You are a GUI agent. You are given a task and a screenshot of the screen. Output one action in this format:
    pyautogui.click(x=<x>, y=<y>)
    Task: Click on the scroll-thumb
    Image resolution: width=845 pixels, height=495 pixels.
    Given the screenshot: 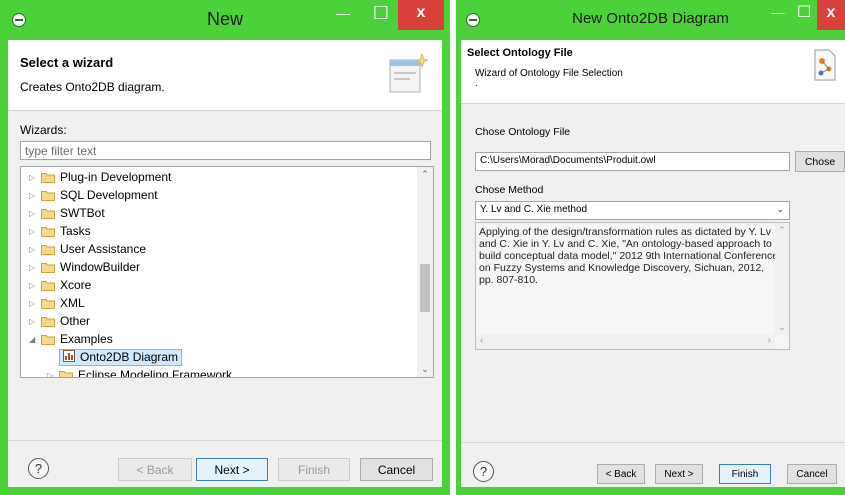 What is the action you would take?
    pyautogui.click(x=425, y=288)
    